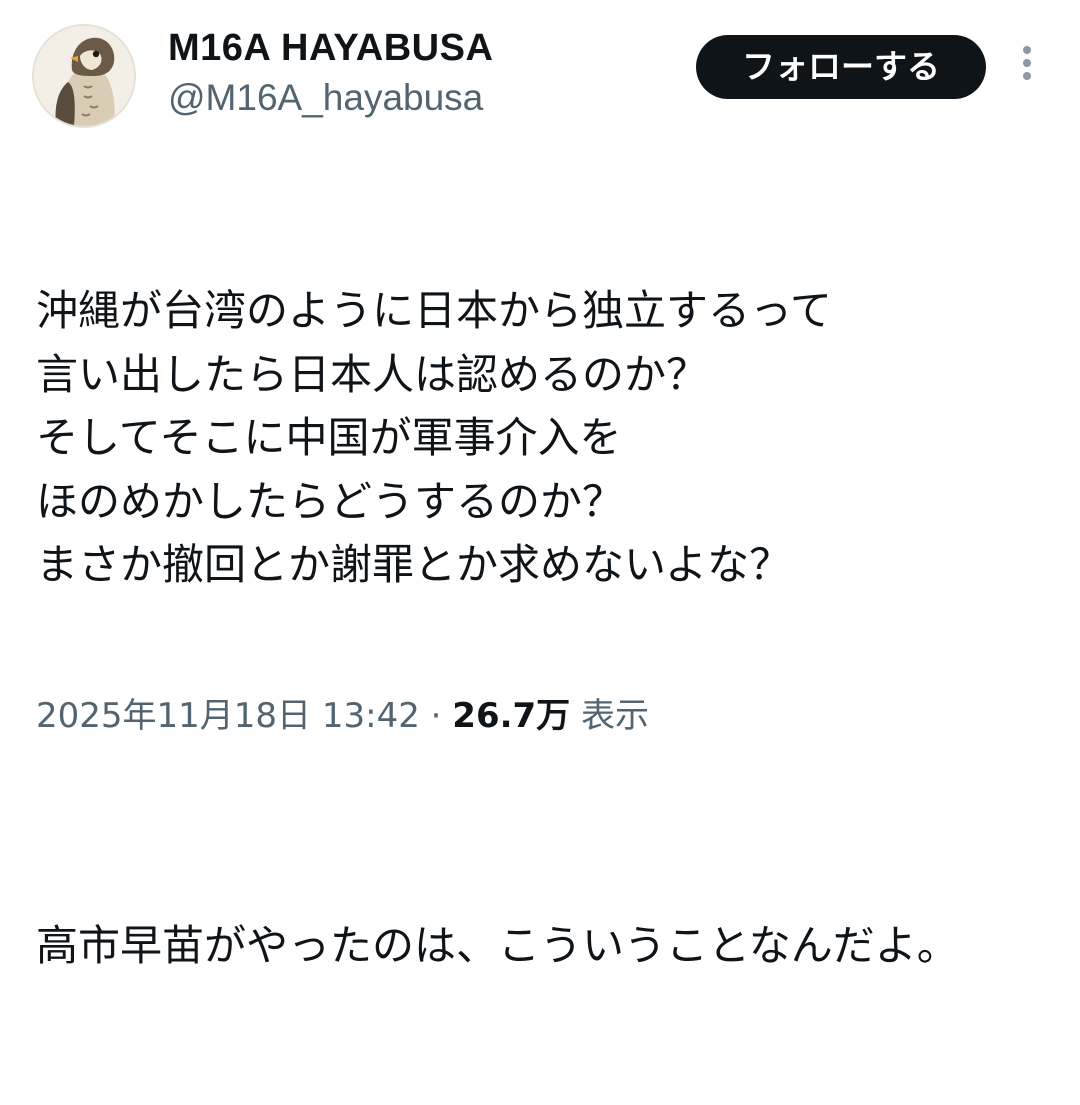  Describe the element at coordinates (228, 716) in the screenshot. I see `timestamp-link: 2025年11月18日 13:42` at that location.